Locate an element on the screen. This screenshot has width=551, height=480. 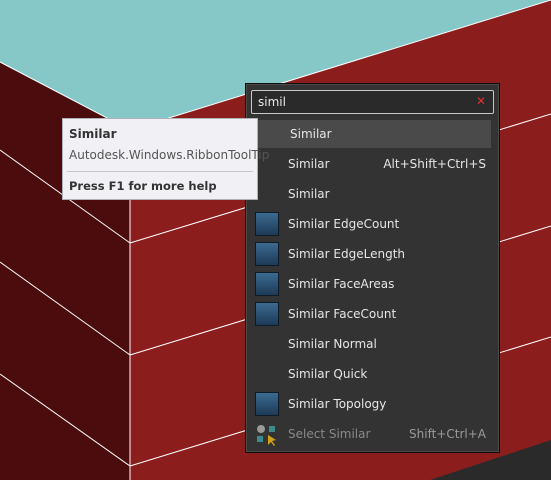
result-label: Similar EdgeLength is located at coordinates (346, 254).